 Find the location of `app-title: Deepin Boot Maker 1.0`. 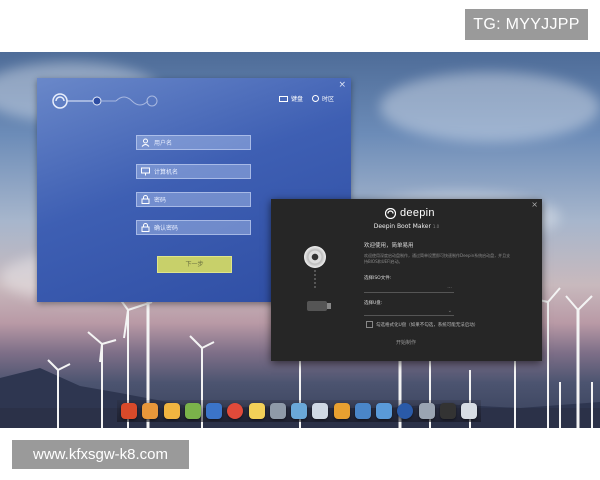

app-title: Deepin Boot Maker 1.0 is located at coordinates (406, 226).